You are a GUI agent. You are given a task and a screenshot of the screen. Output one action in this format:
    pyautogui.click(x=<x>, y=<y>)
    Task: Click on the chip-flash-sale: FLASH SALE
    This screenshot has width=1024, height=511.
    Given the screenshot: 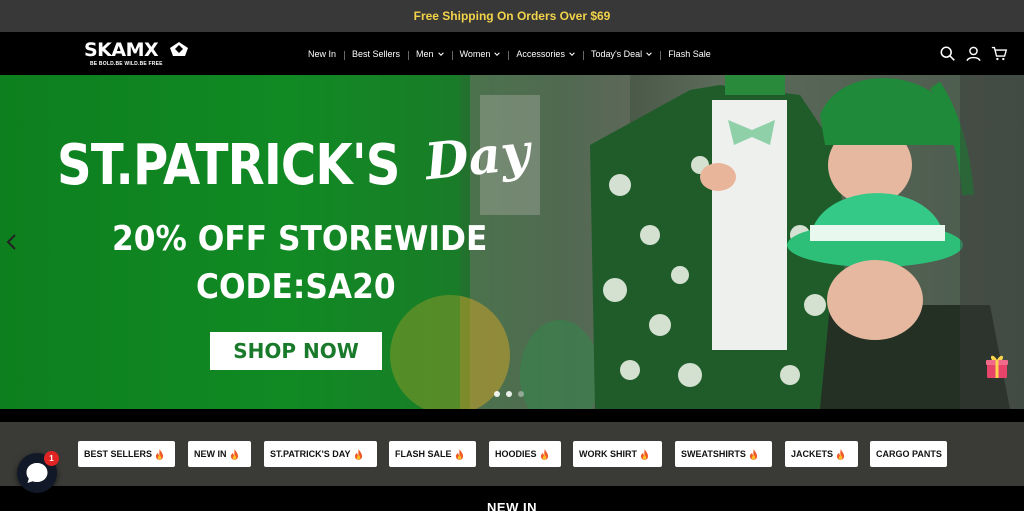 What is the action you would take?
    pyautogui.click(x=432, y=454)
    